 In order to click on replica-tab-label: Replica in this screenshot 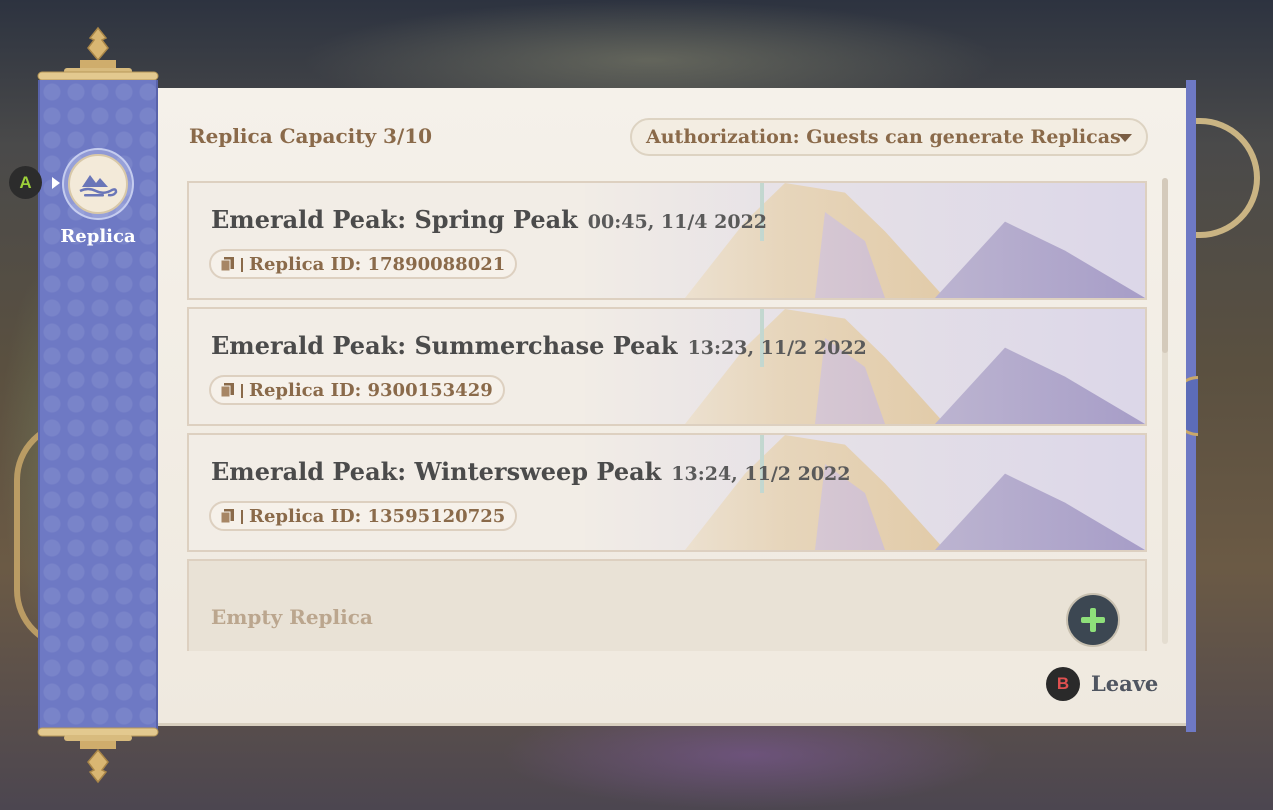, I will do `click(98, 236)`.